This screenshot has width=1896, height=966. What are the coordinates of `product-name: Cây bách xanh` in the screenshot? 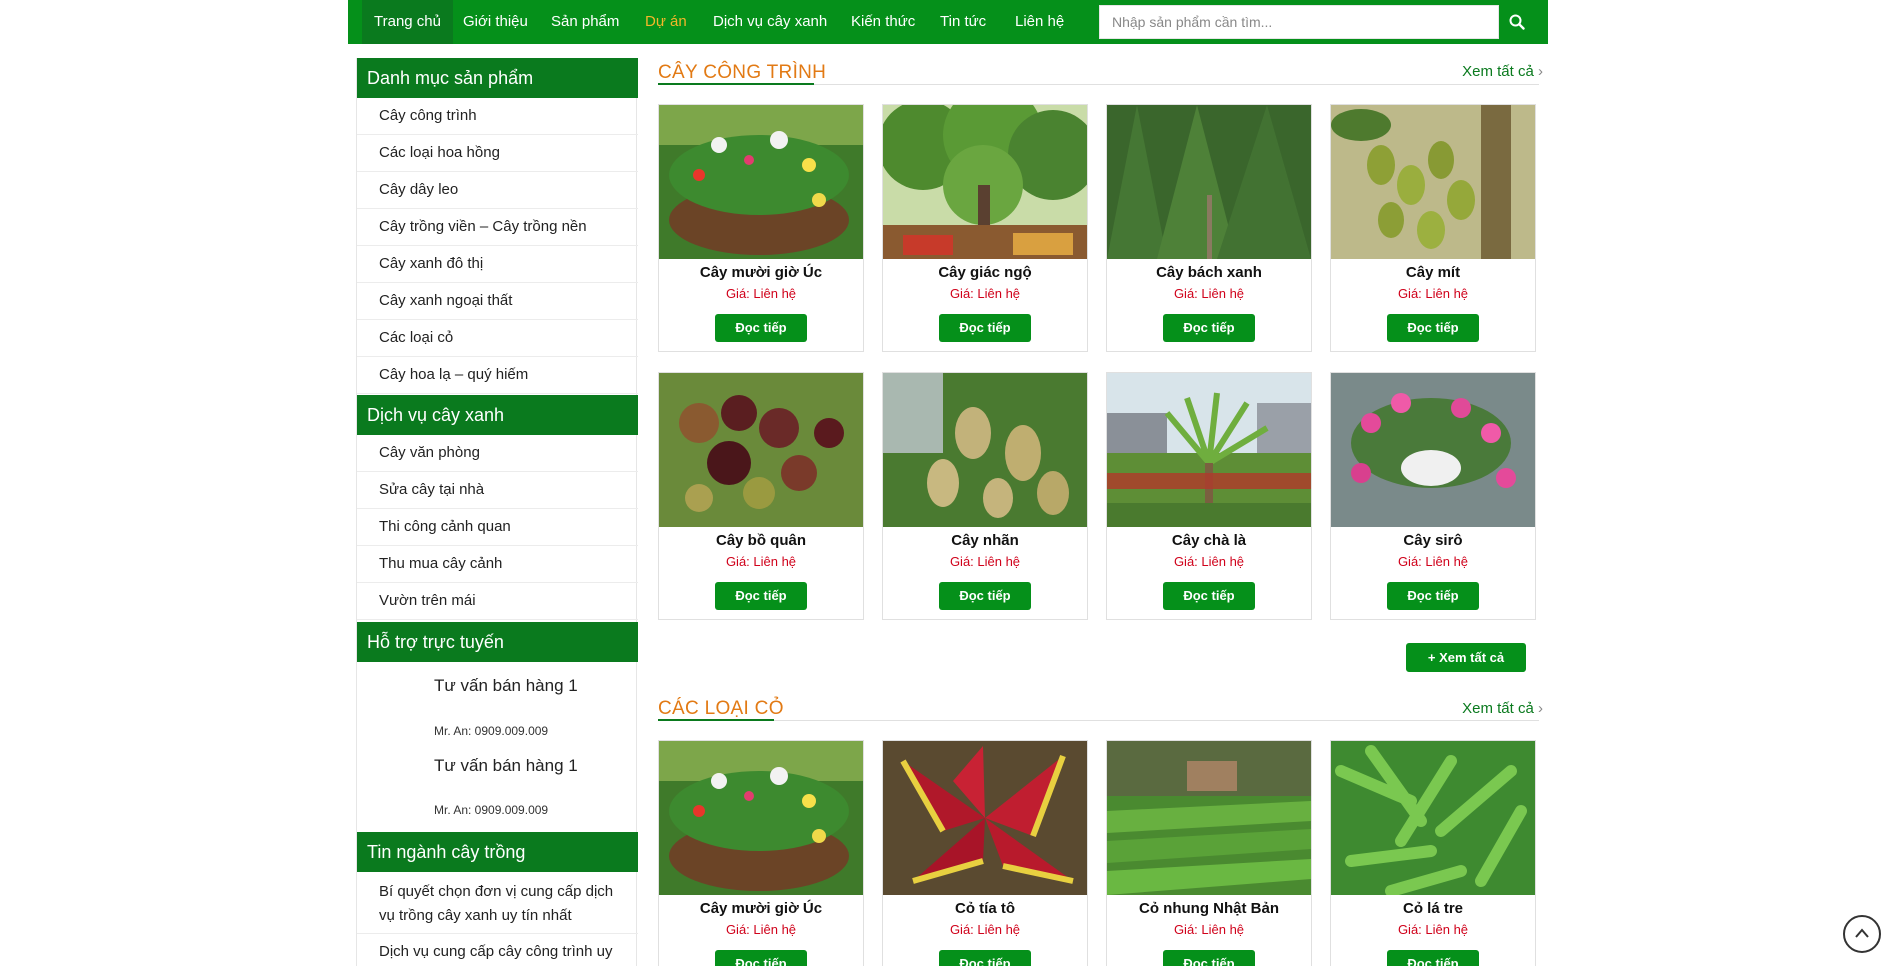 It's located at (1209, 272).